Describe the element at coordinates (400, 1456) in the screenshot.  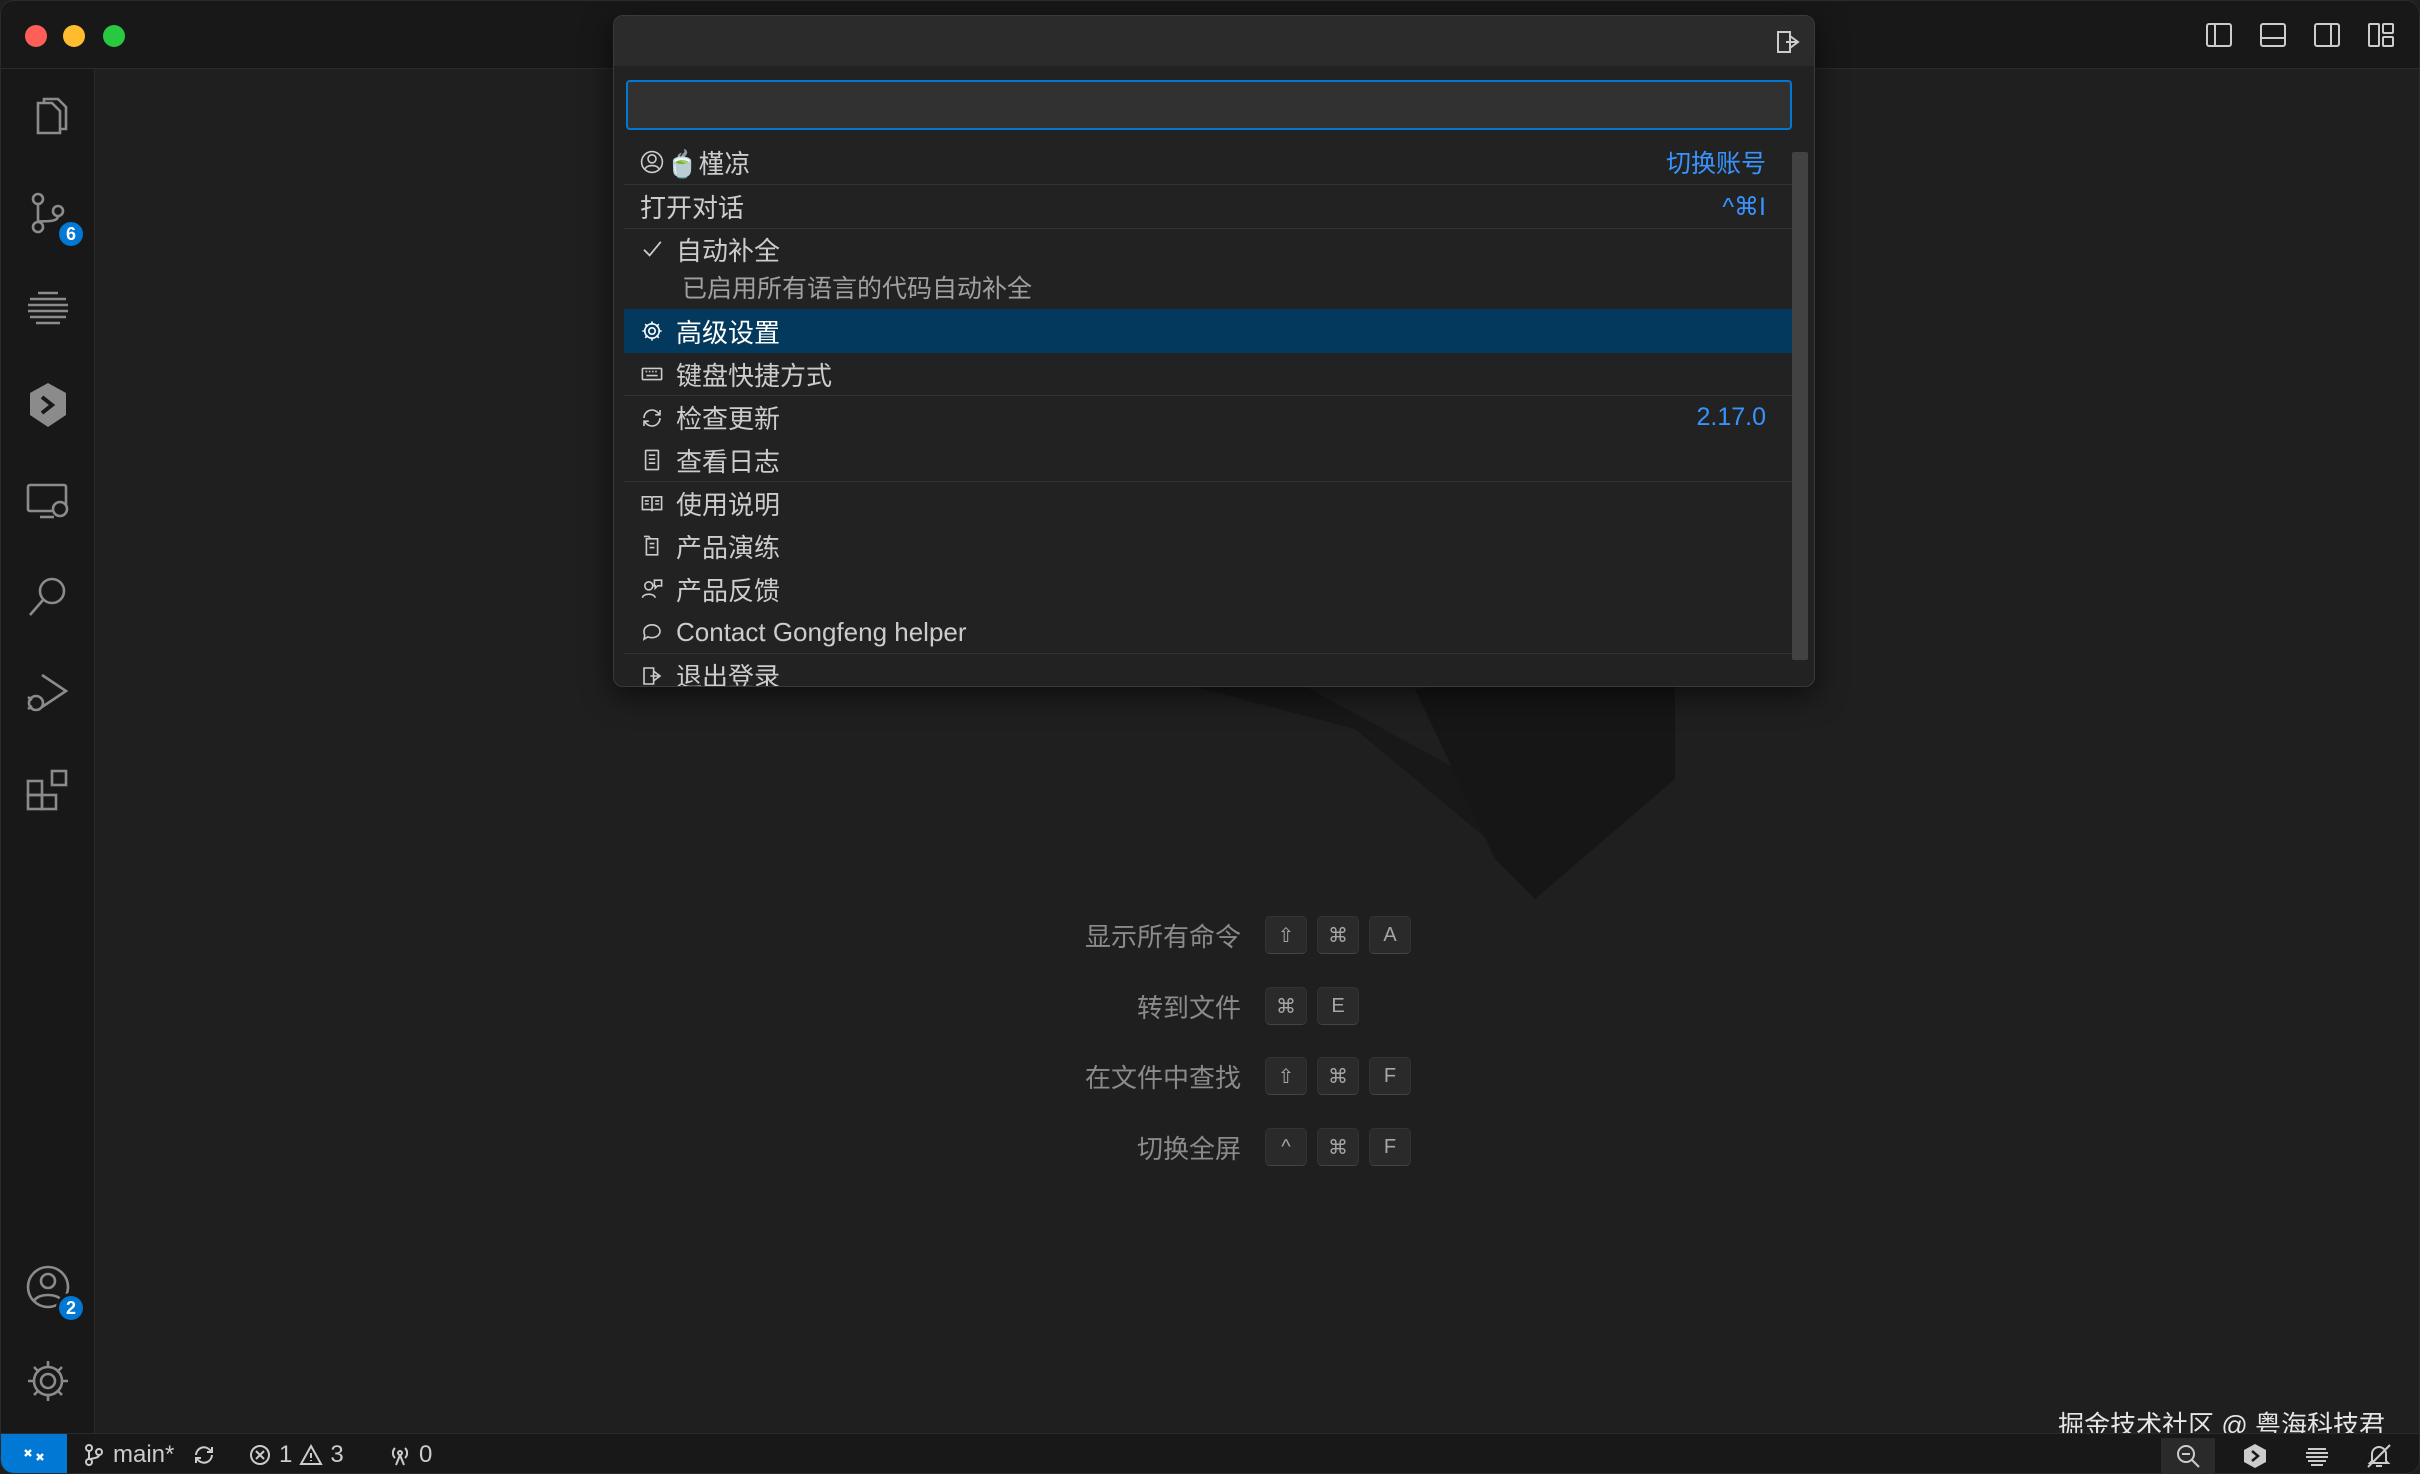
I see `broadcast-icon` at that location.